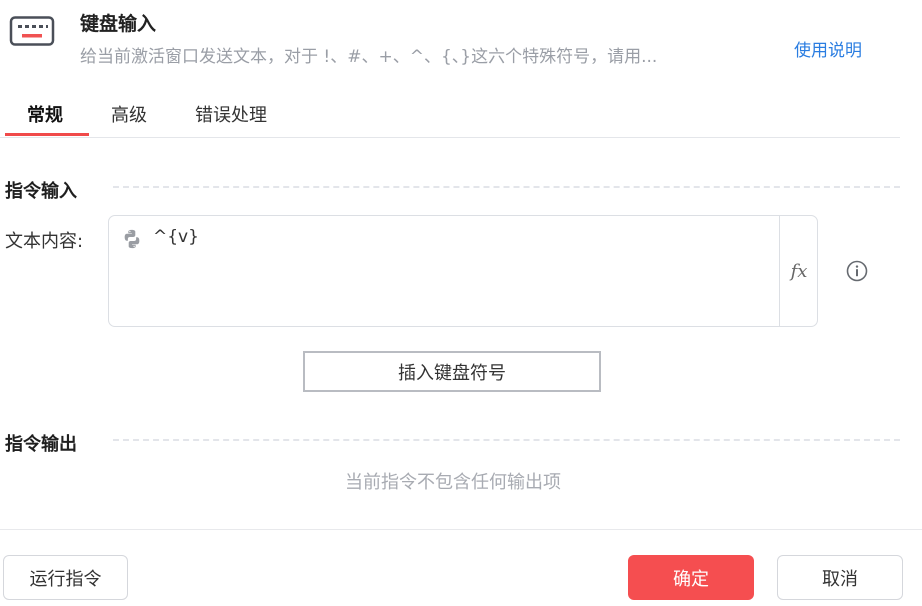 The image size is (922, 606). What do you see at coordinates (45, 114) in the screenshot?
I see `tab-general: 常规` at bounding box center [45, 114].